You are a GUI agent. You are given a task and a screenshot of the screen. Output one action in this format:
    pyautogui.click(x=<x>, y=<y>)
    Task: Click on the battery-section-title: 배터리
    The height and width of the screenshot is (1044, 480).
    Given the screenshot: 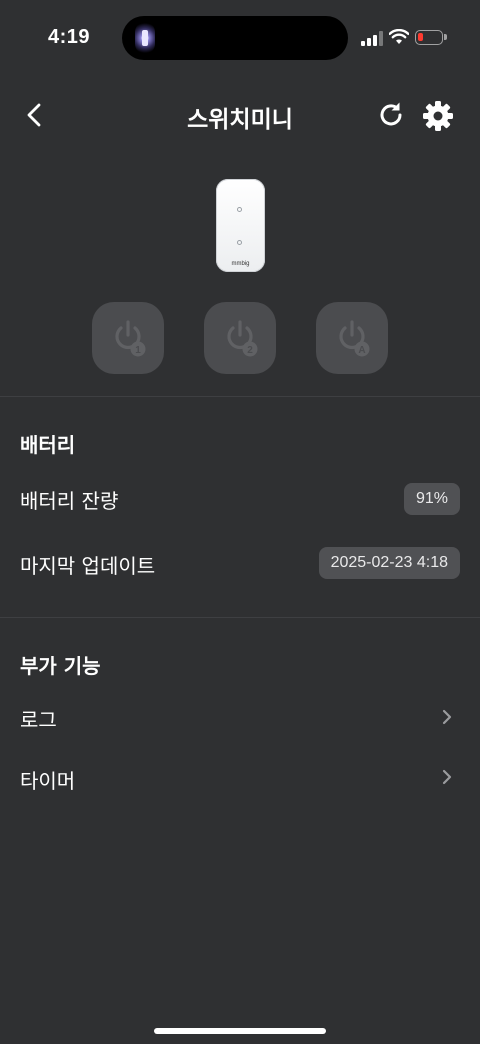 What is the action you would take?
    pyautogui.click(x=48, y=445)
    